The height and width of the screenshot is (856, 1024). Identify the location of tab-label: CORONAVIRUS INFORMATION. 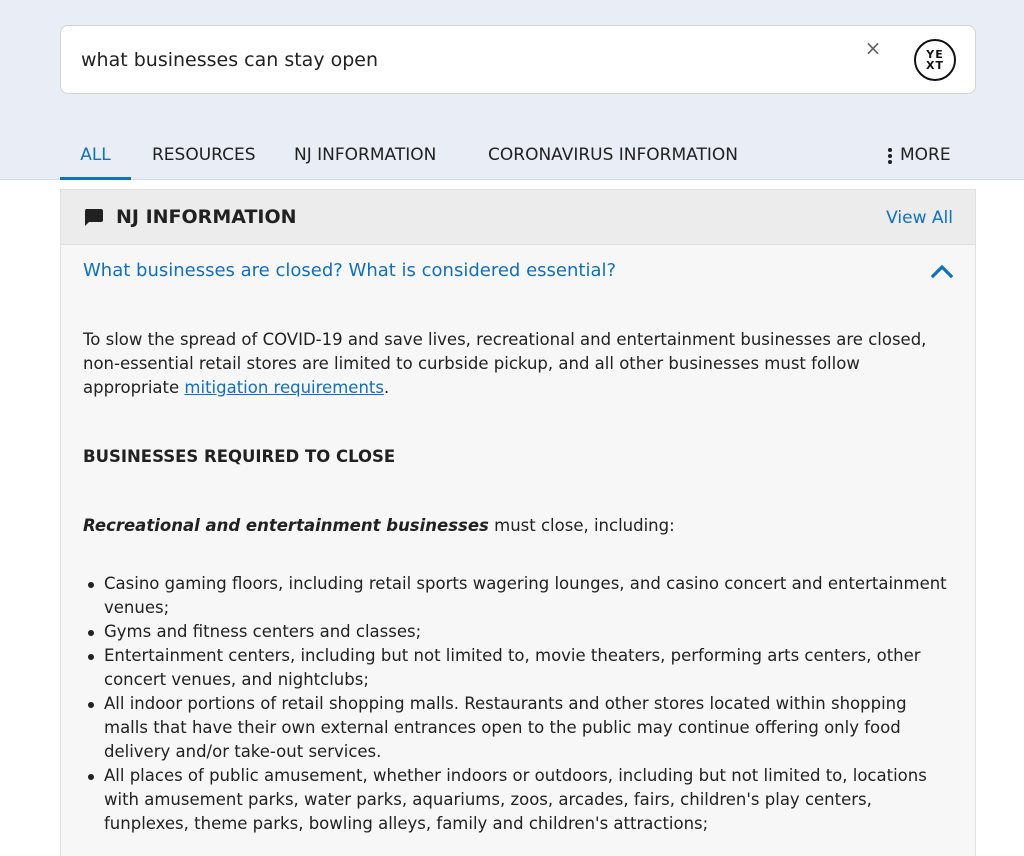
(613, 155).